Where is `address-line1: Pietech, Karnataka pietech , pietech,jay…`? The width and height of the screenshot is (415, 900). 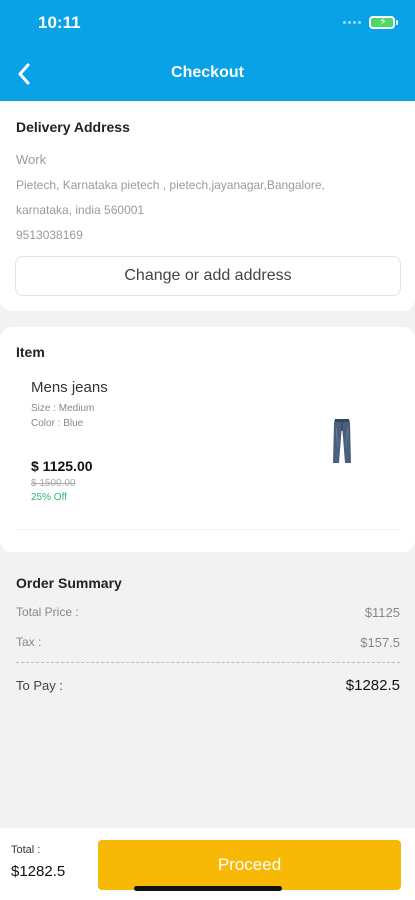
address-line1: Pietech, Karnataka pietech , pietech,jay… is located at coordinates (170, 185).